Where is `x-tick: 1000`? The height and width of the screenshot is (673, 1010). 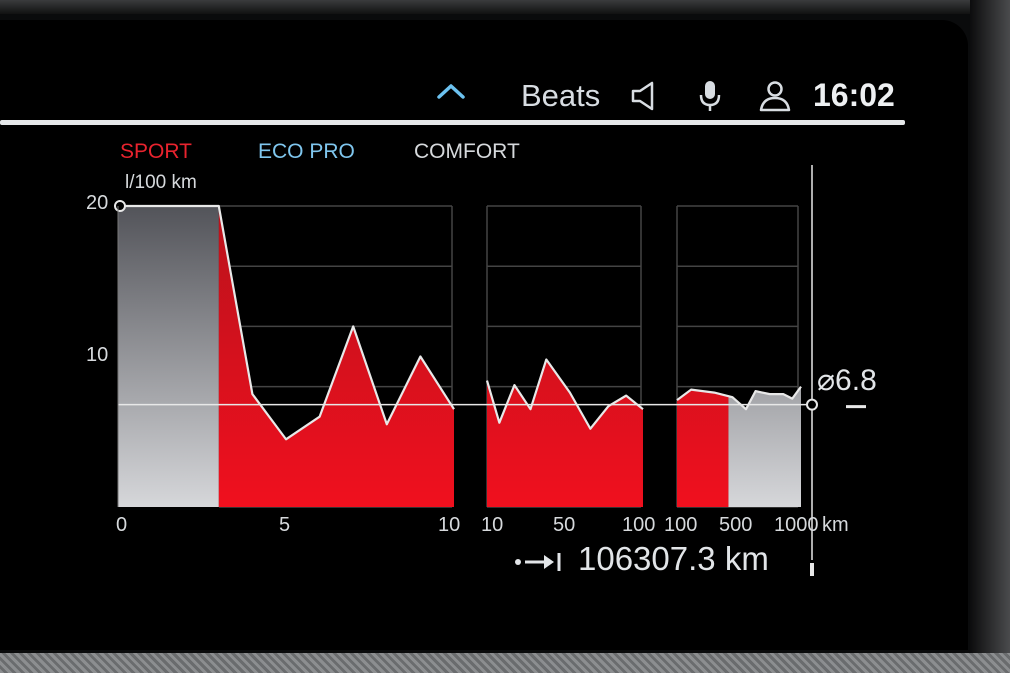 x-tick: 1000 is located at coordinates (796, 525).